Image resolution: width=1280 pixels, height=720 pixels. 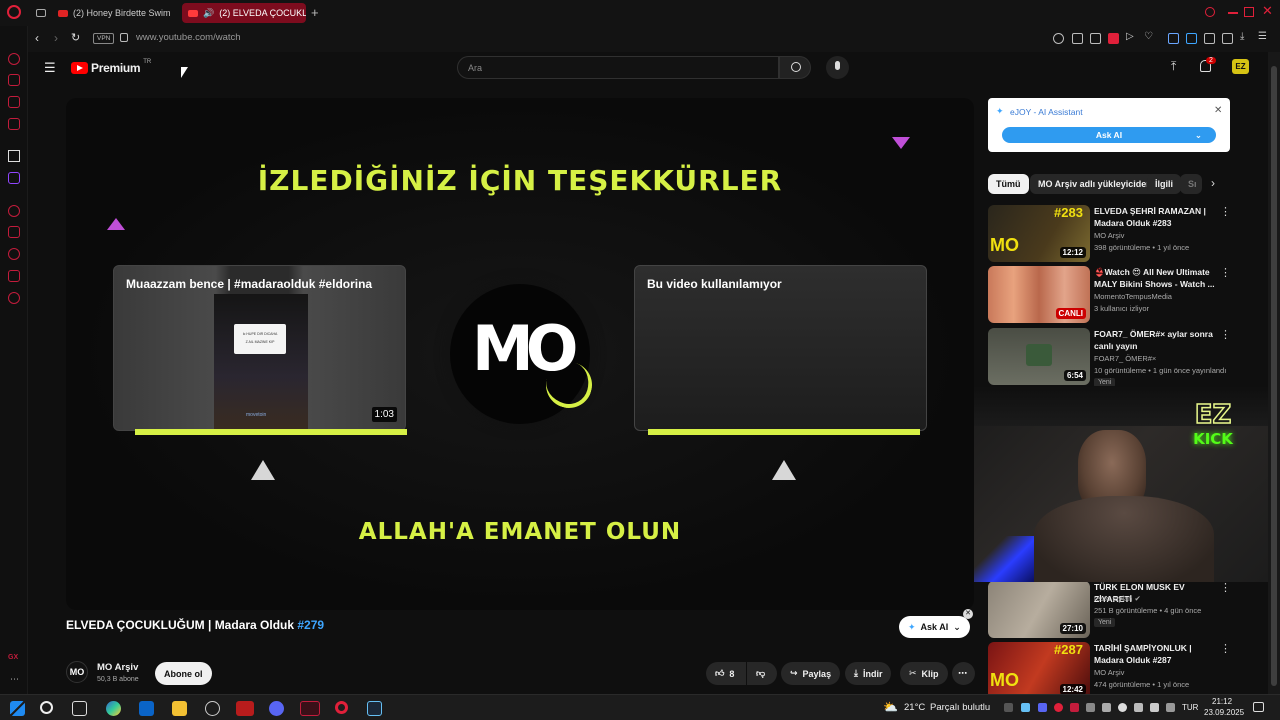 I want to click on opera-taskbar-icon, so click(x=341, y=707).